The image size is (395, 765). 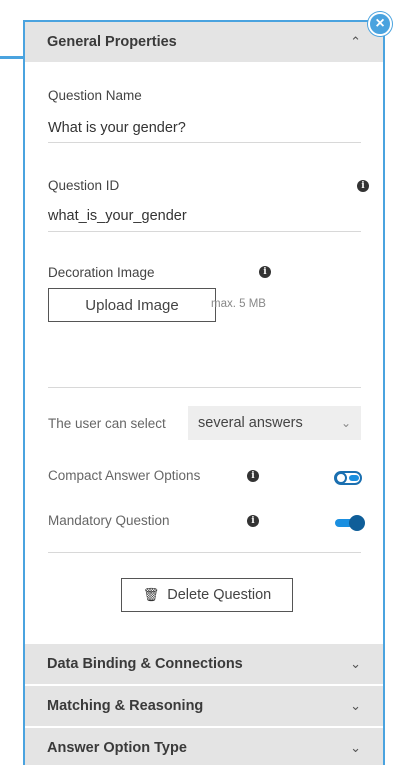 What do you see at coordinates (355, 41) in the screenshot?
I see `chevron-up-icon: ⌃` at bounding box center [355, 41].